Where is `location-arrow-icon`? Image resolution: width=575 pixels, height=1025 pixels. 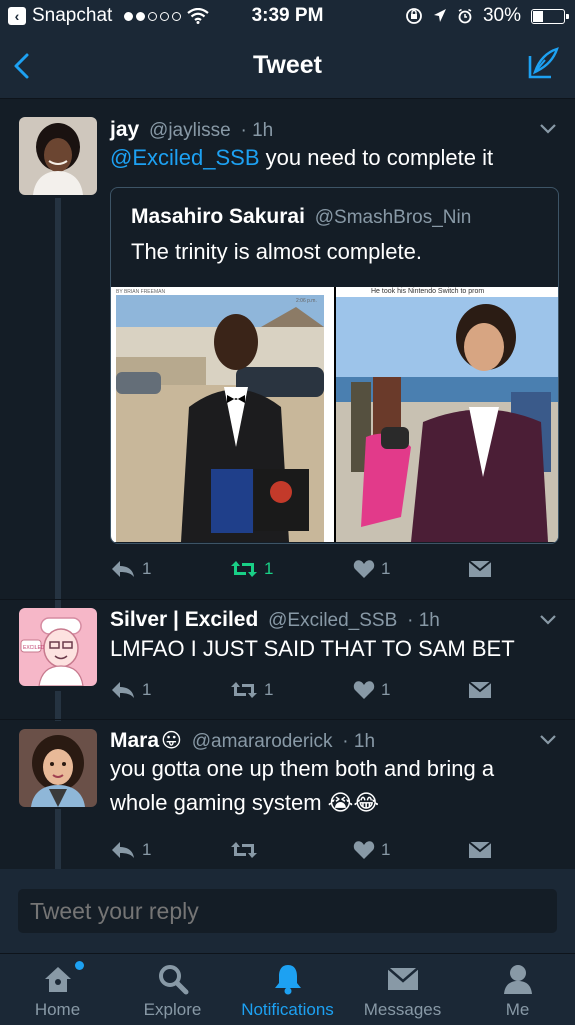
location-arrow-icon is located at coordinates (439, 15).